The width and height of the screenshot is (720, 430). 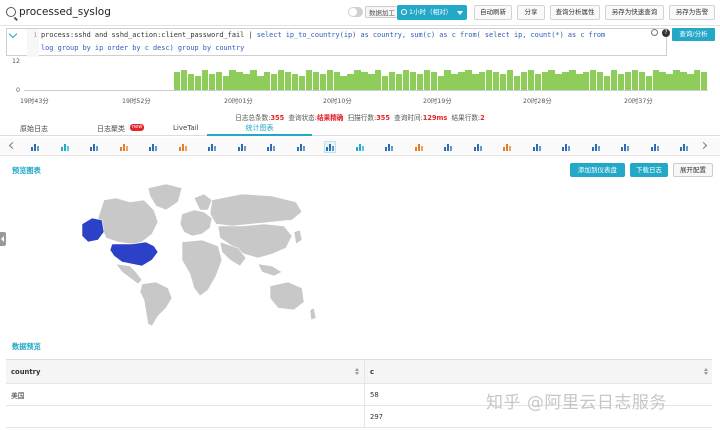 What do you see at coordinates (242, 147) in the screenshot?
I see `progress-bar-icon` at bounding box center [242, 147].